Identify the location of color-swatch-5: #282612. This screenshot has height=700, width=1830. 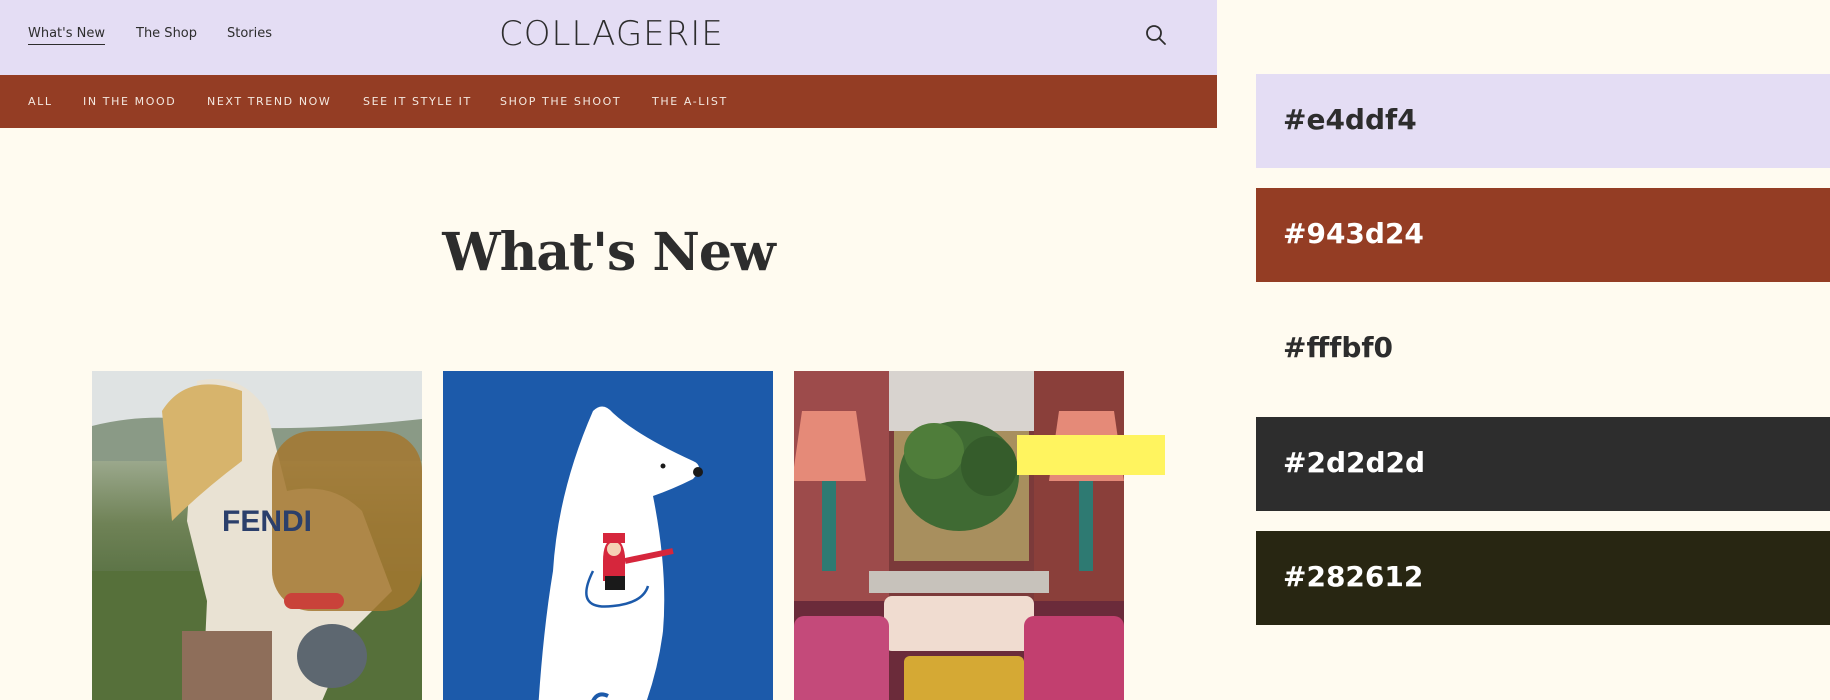
(1543, 578).